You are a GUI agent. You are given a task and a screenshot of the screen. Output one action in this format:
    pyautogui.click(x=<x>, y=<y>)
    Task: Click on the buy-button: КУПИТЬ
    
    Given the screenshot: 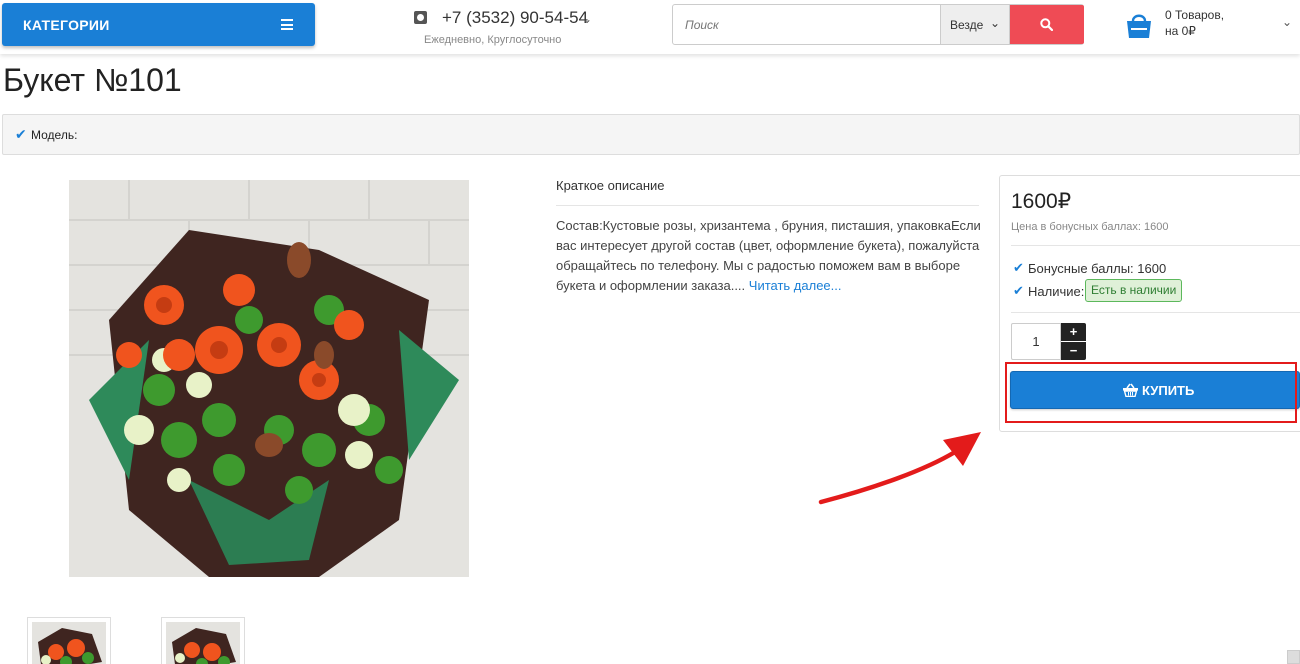 What is the action you would take?
    pyautogui.click(x=1155, y=390)
    